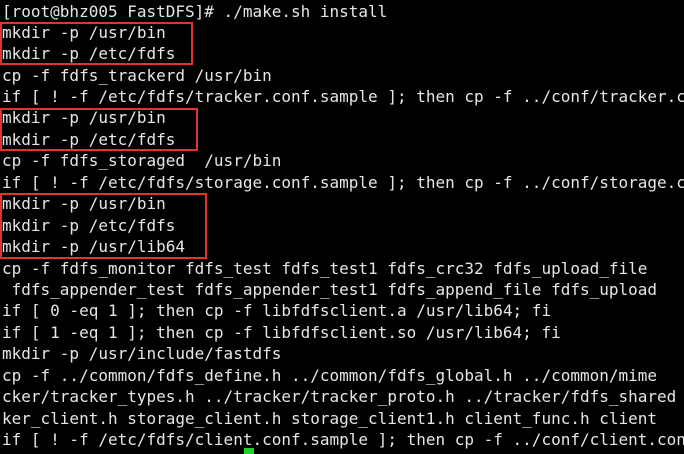 This screenshot has width=684, height=454. Describe the element at coordinates (249, 451) in the screenshot. I see `terminal-cursor` at that location.